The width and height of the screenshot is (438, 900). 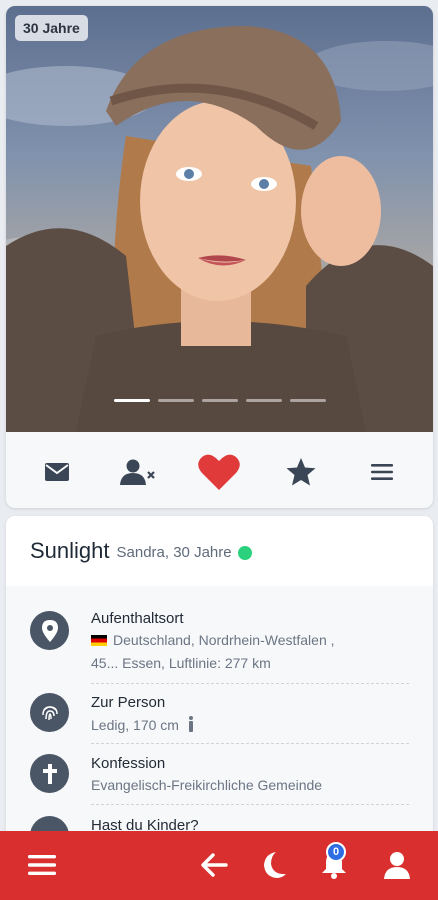 I want to click on detail-label-person: Zur Person, so click(x=128, y=702).